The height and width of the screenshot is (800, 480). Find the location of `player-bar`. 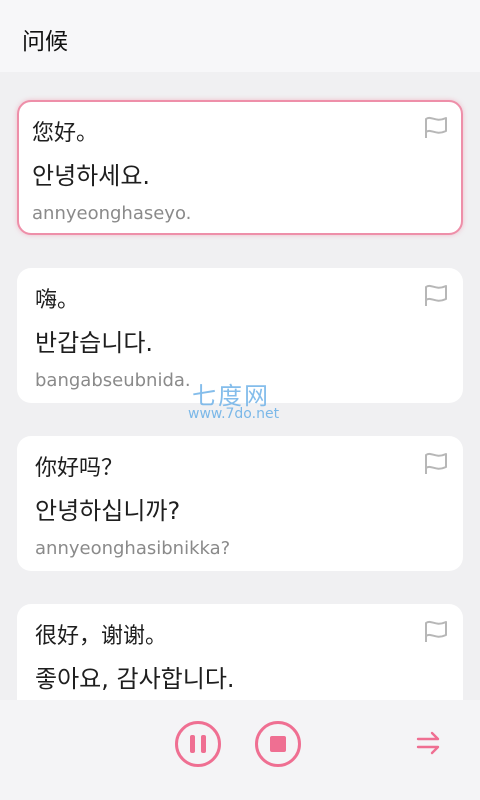

player-bar is located at coordinates (240, 750).